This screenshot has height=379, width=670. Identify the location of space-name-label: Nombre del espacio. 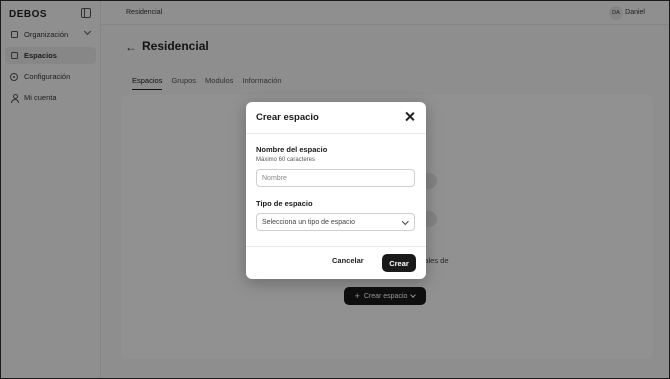
(292, 149).